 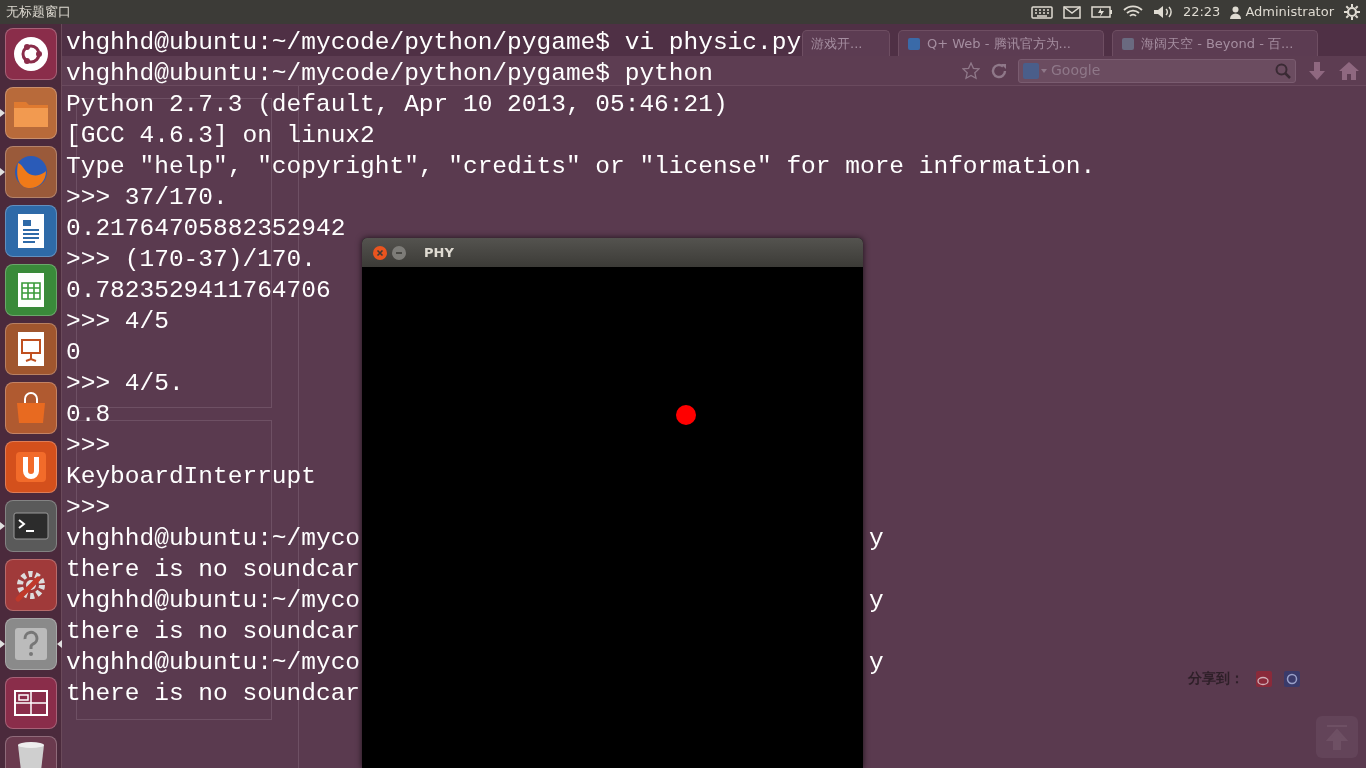 I want to click on battery-icon, so click(x=1101, y=12).